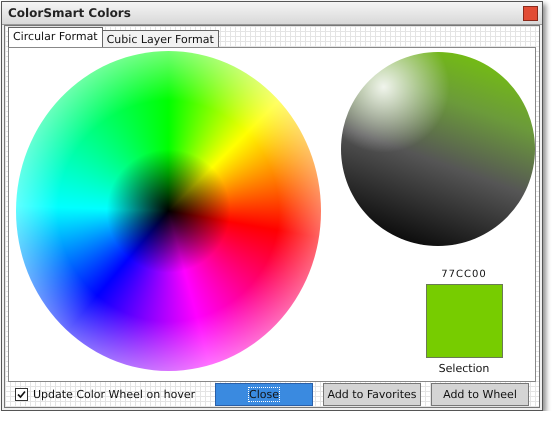  I want to click on dialog-button: Add to Wheel, so click(480, 394).